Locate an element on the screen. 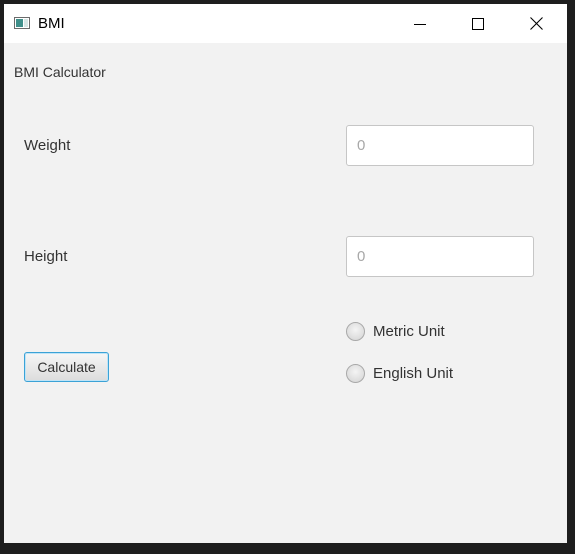  english-unit-radio: English Unit is located at coordinates (399, 373).